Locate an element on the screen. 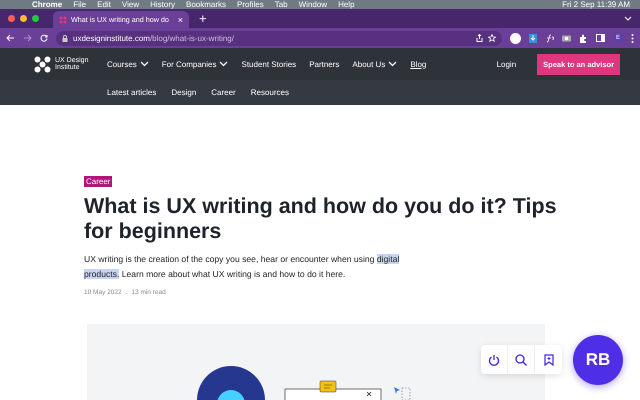 Image resolution: width=640 pixels, height=400 pixels. camera-icon is located at coordinates (566, 38).